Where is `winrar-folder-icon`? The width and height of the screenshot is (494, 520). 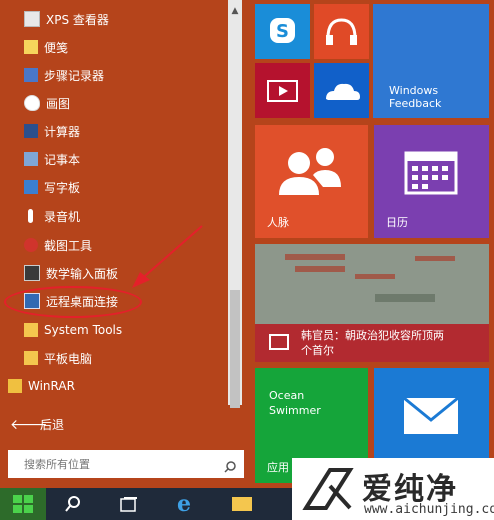 winrar-folder-icon is located at coordinates (15, 386).